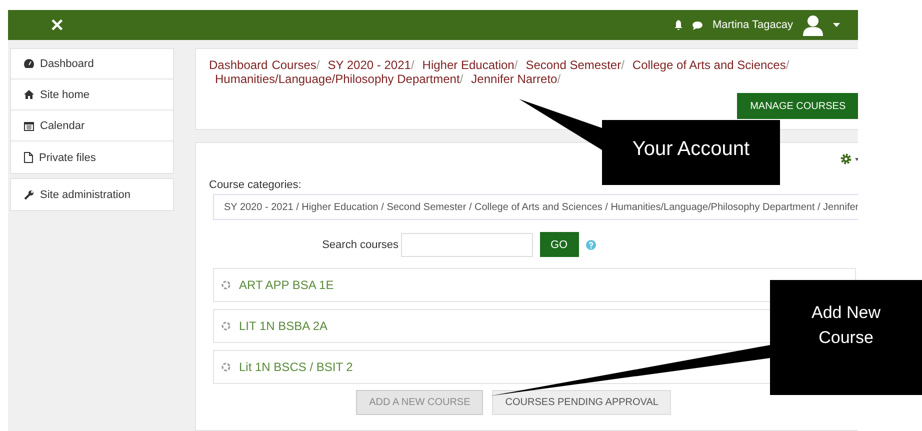 The height and width of the screenshot is (431, 922). What do you see at coordinates (813, 25) in the screenshot?
I see `avatar-icon` at bounding box center [813, 25].